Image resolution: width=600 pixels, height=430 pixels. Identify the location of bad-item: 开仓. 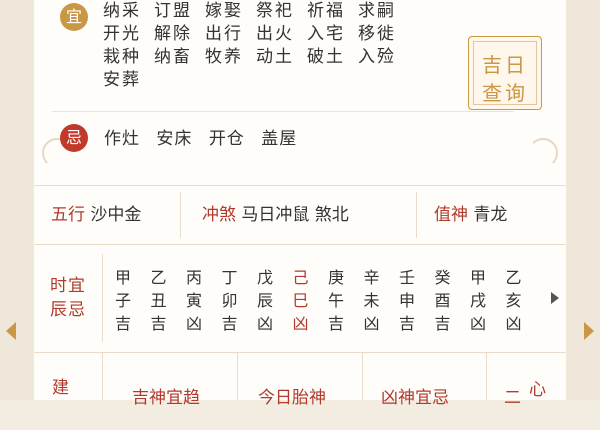
(226, 139).